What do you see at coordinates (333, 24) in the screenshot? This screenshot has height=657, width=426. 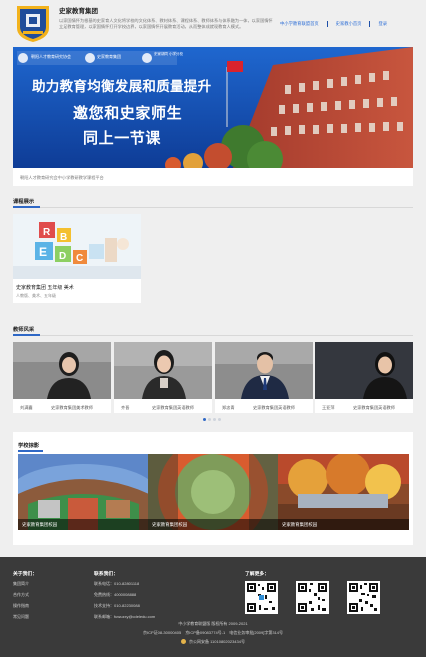 I see `top-nav: 中小学教育联盟首页 史家教小首页 登录` at bounding box center [333, 24].